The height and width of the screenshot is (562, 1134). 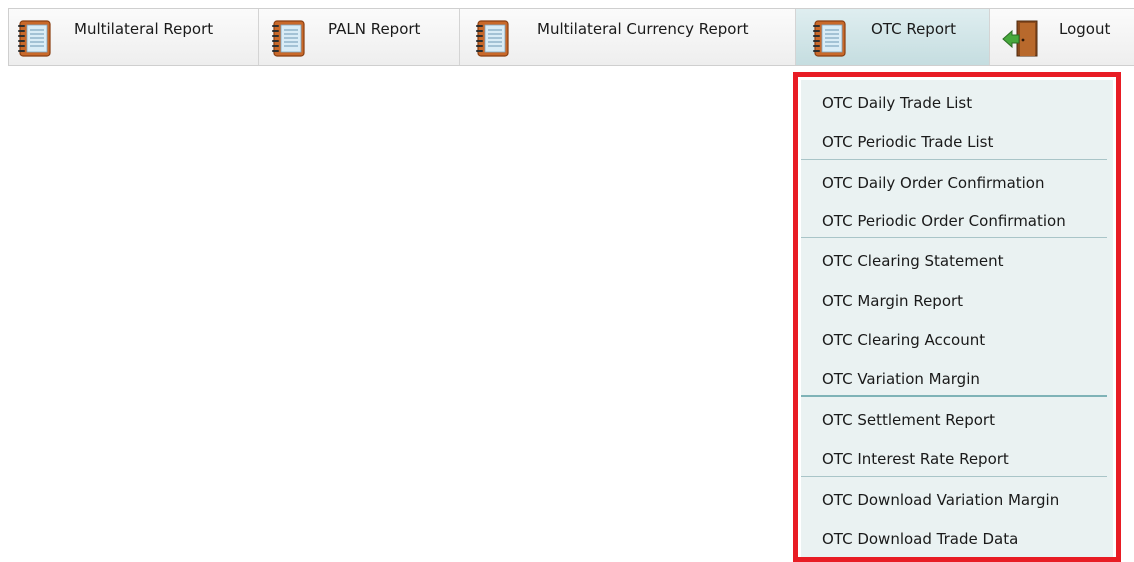 I want to click on menu-label: Multilateral Currency Report, so click(x=643, y=29).